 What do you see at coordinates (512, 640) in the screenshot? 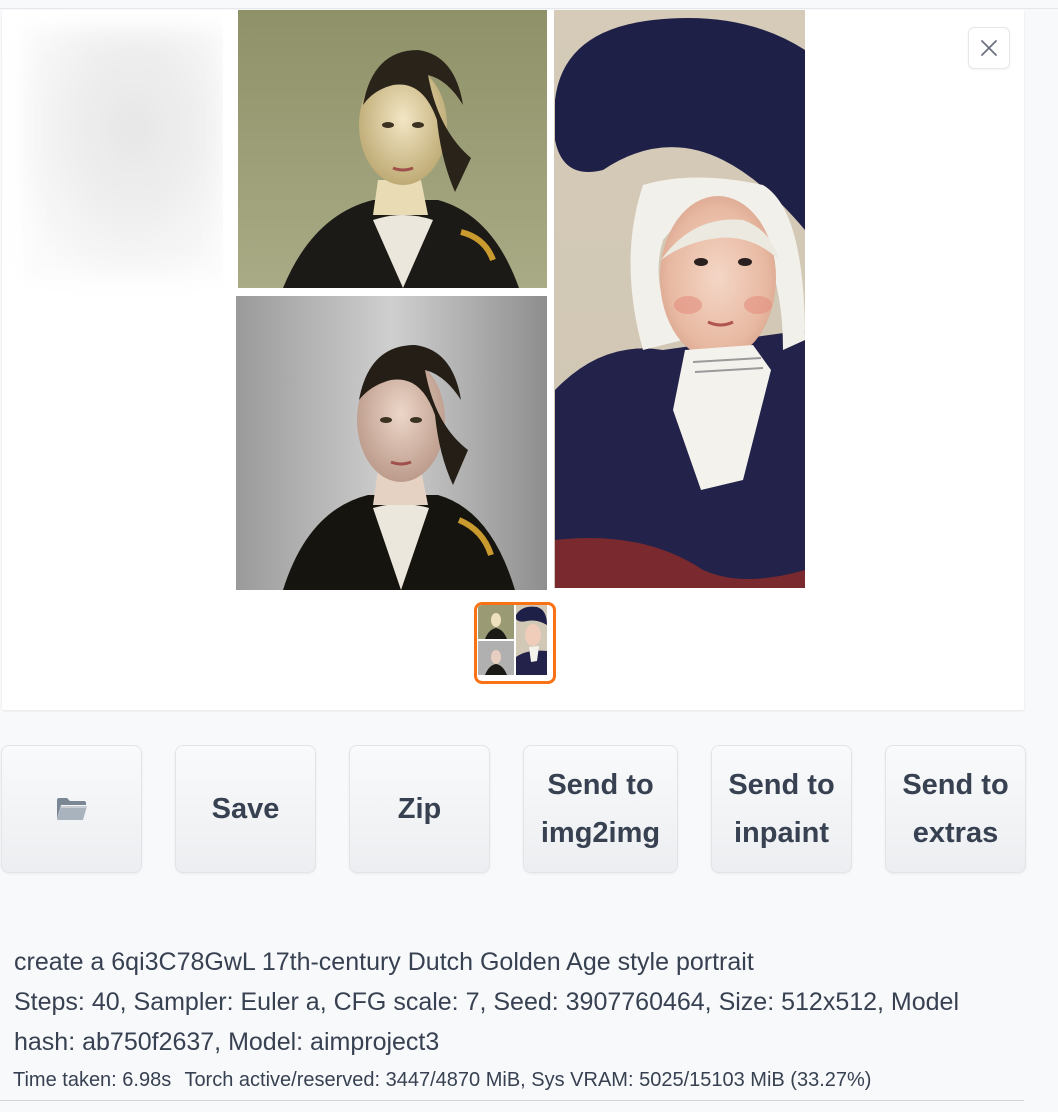
I see `thumbnail-image` at bounding box center [512, 640].